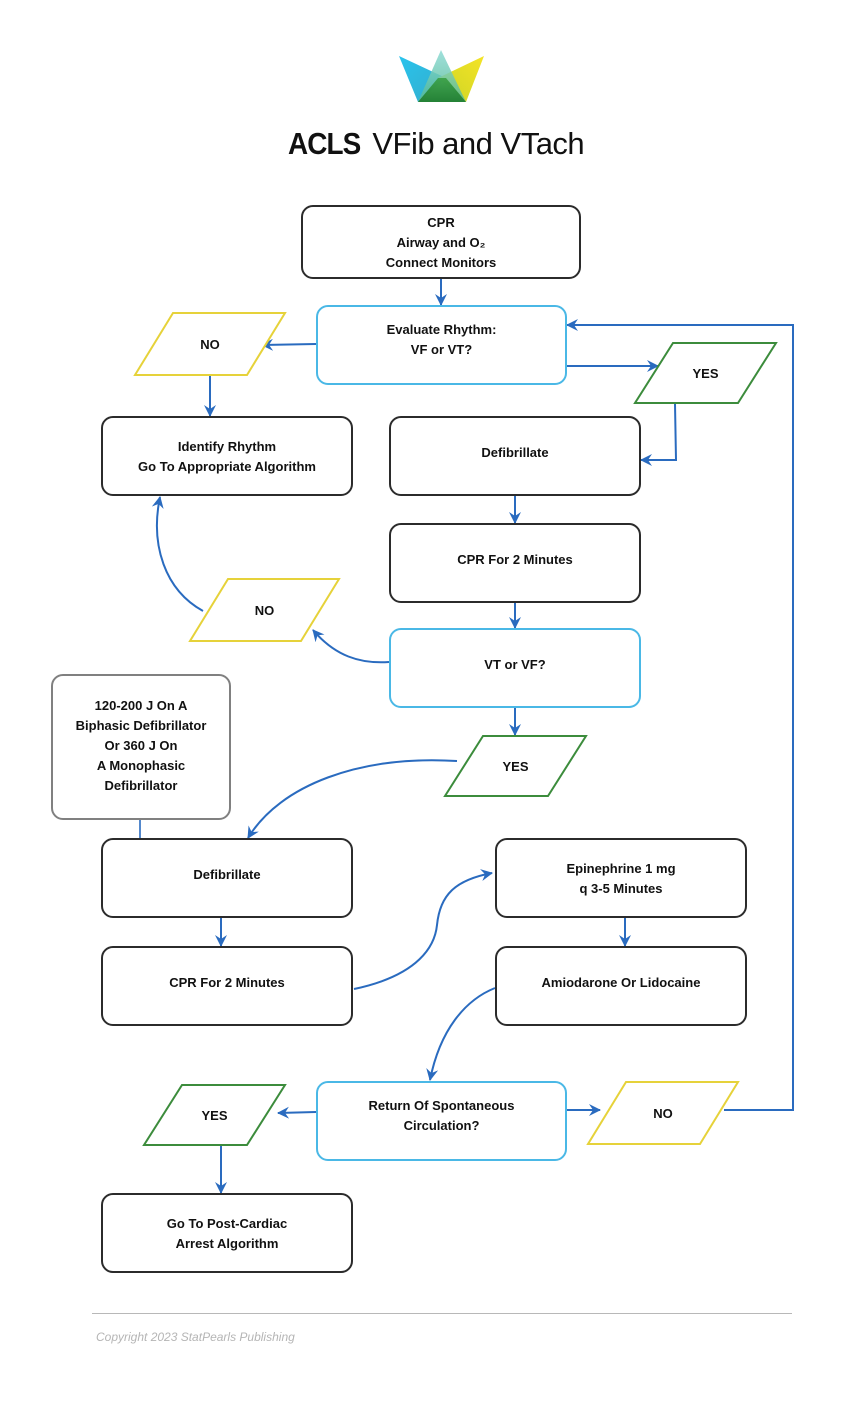 This screenshot has width=868, height=1406. What do you see at coordinates (461, 1034) in the screenshot?
I see `arrow-amio-to-rosc` at bounding box center [461, 1034].